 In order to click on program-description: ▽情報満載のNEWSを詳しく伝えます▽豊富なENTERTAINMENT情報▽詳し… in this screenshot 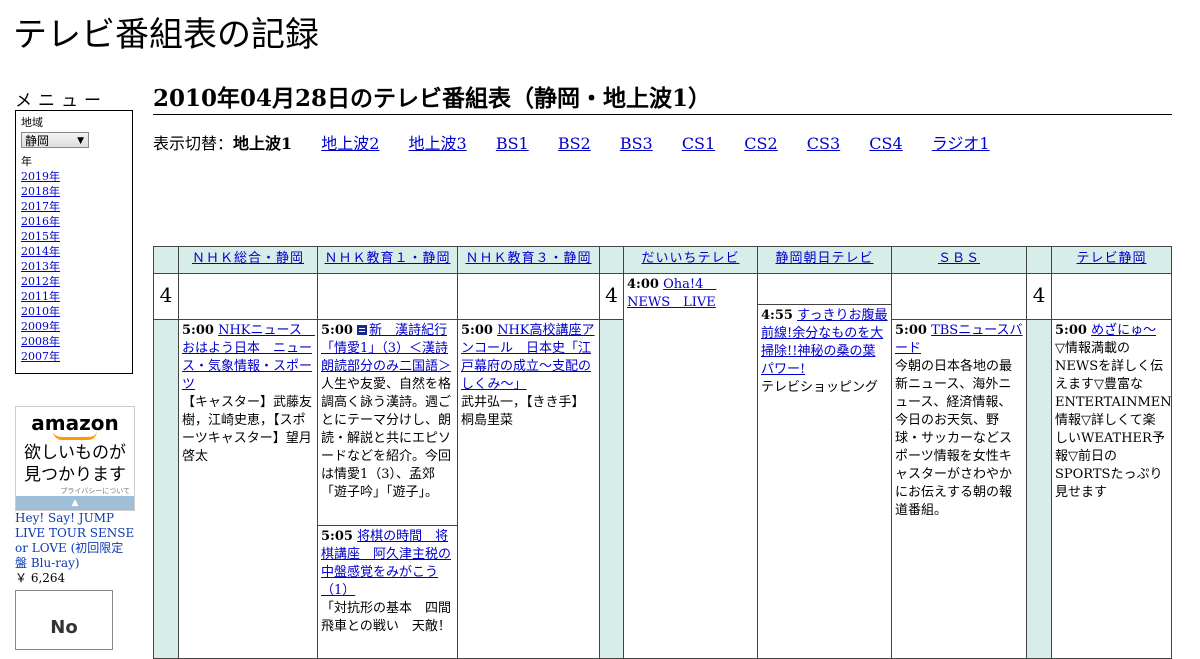, I will do `click(1113, 420)`.